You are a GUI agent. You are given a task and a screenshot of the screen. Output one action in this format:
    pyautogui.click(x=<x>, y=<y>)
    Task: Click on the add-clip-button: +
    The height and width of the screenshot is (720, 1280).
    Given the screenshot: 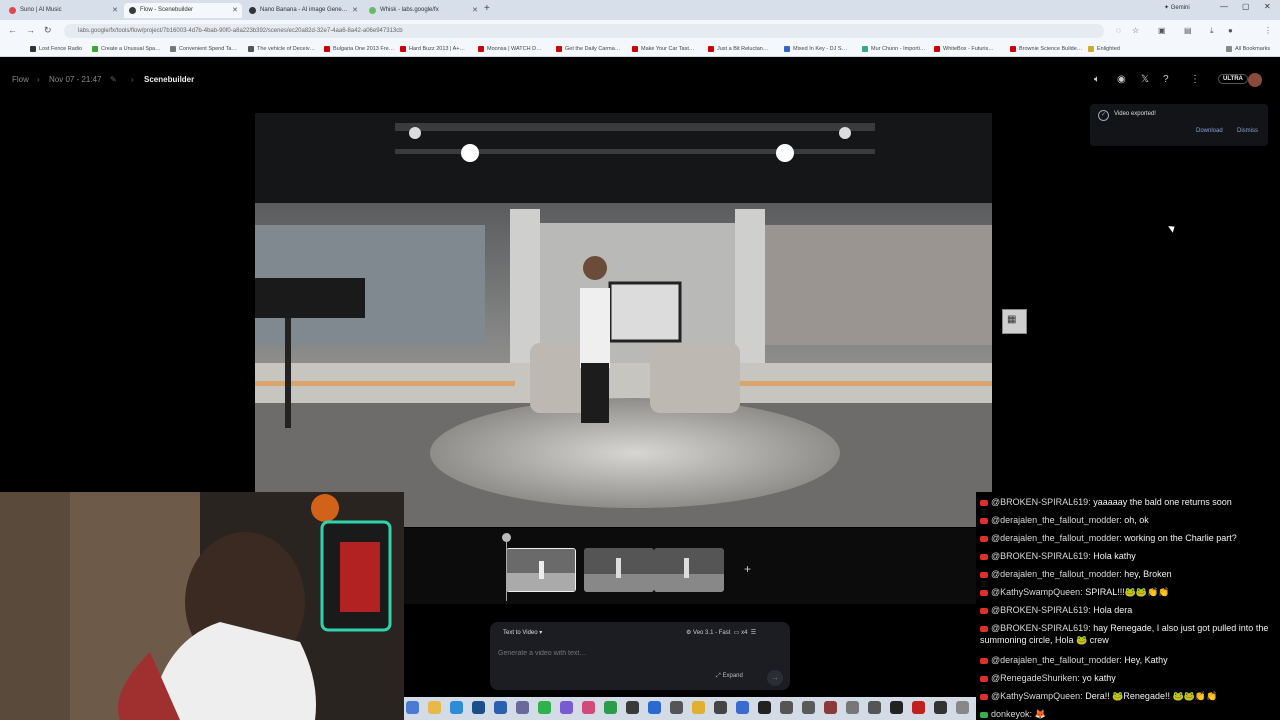 What is the action you would take?
    pyautogui.click(x=747, y=569)
    